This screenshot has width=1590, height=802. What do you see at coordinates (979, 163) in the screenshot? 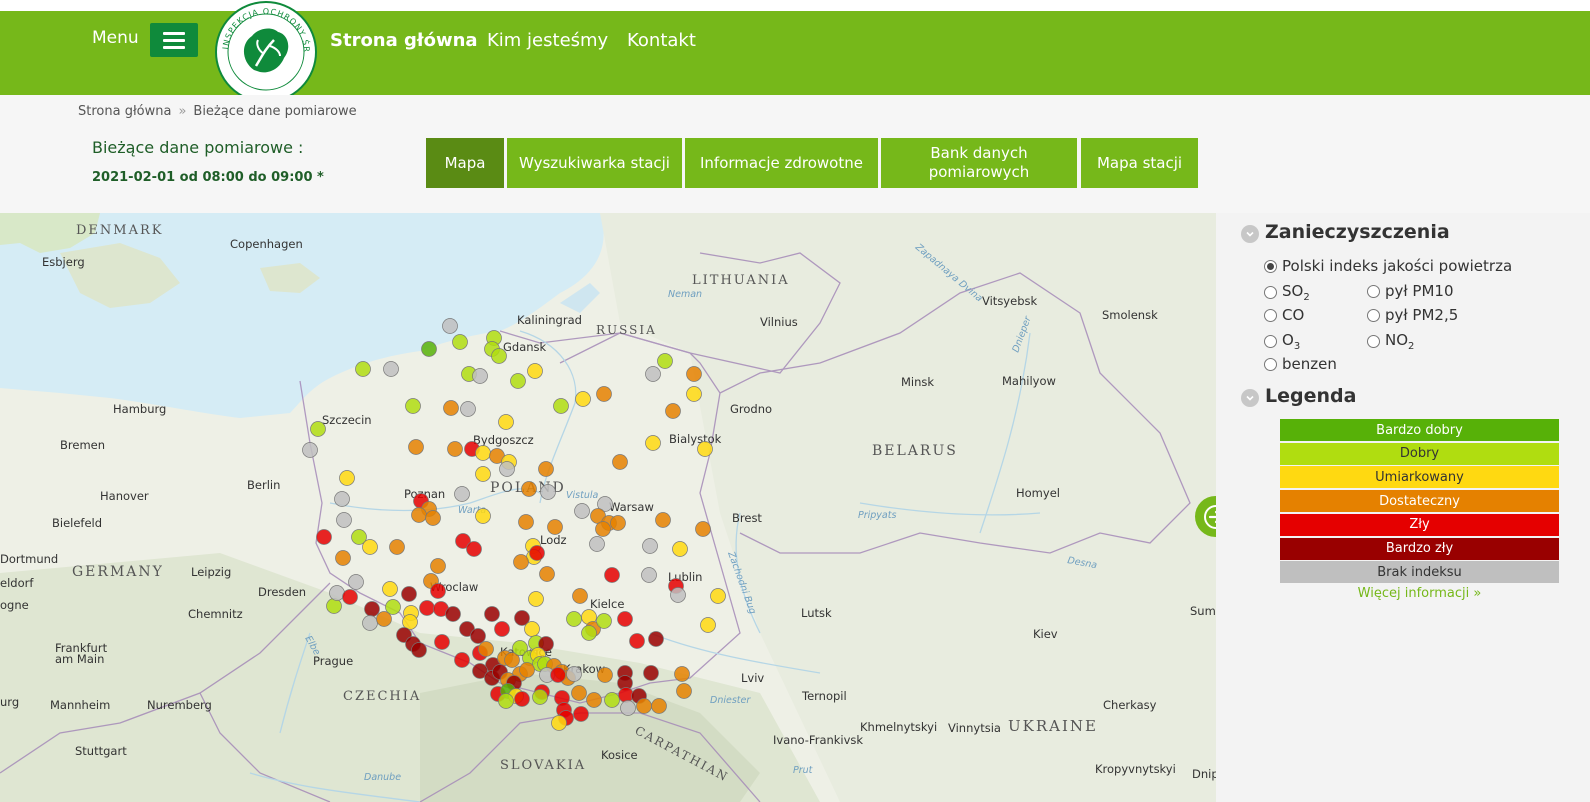
I see `tab-data-bank: Bank danych pomiarowych` at bounding box center [979, 163].